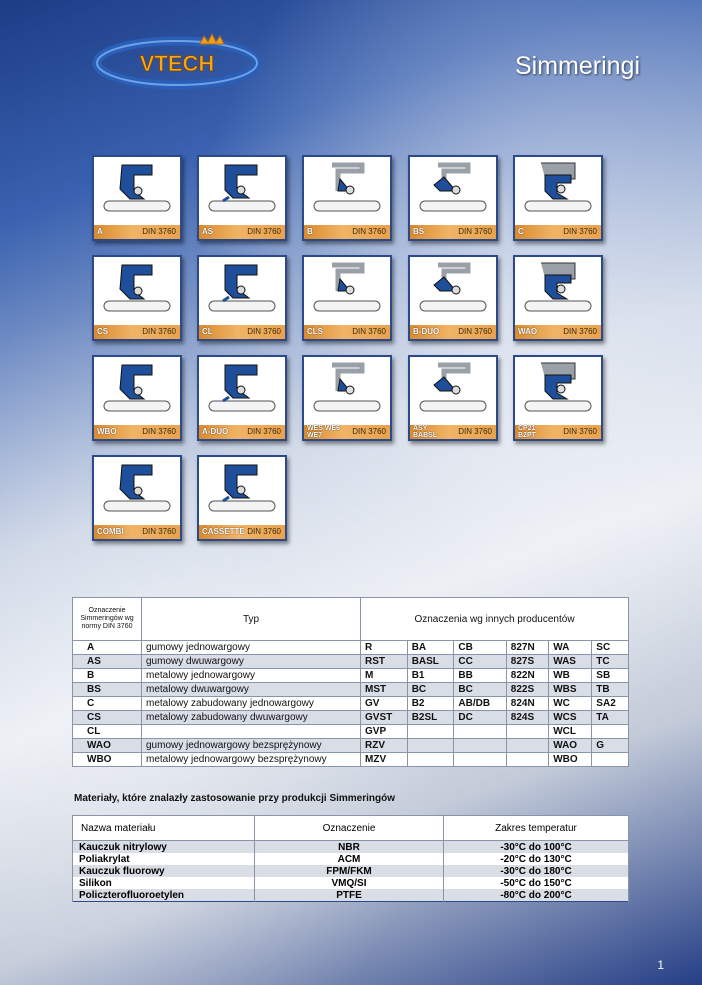  I want to click on seal-tile: B-DUO DIN 3760, so click(453, 298).